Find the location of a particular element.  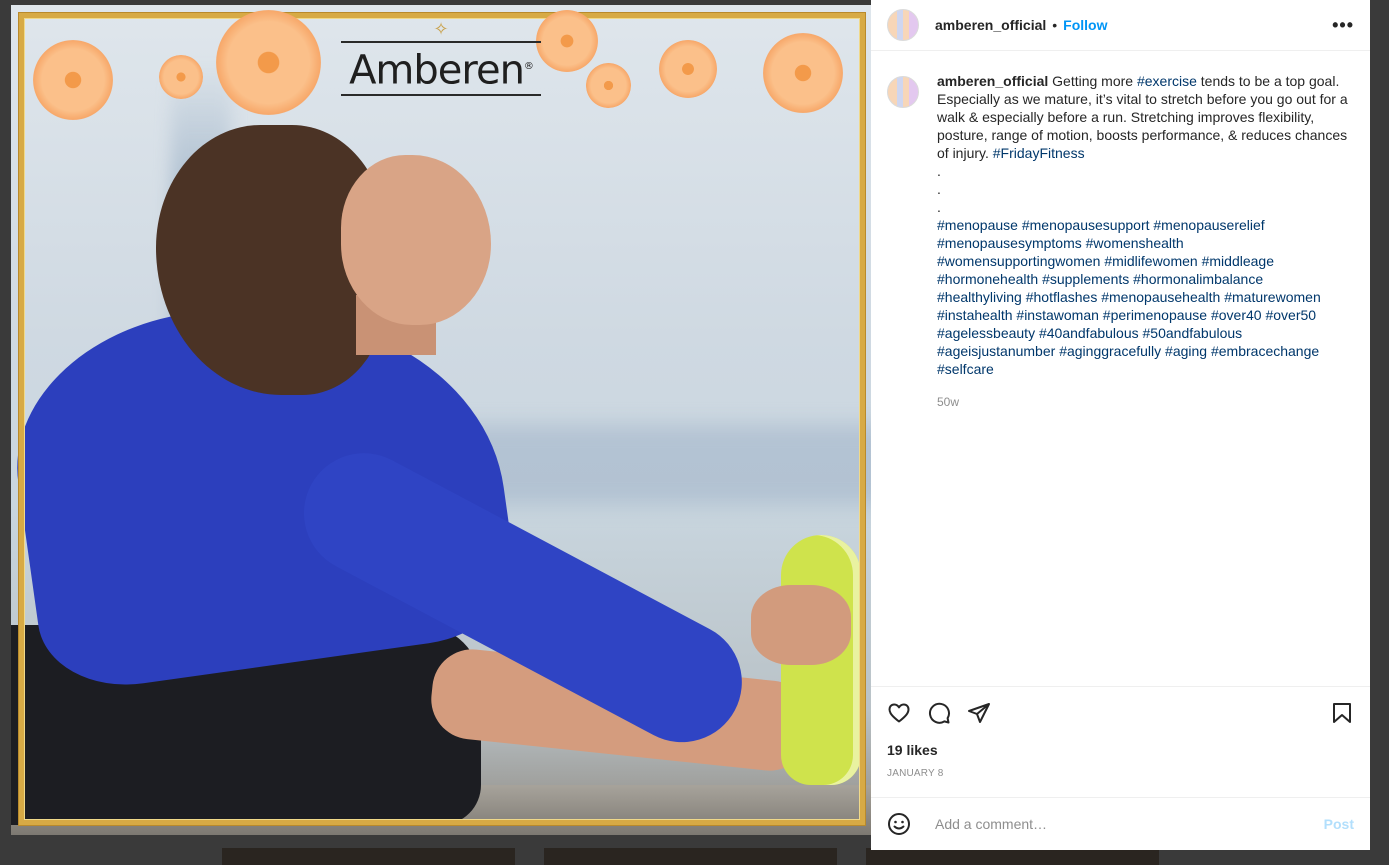

comment-bar: Post is located at coordinates (1120, 823).